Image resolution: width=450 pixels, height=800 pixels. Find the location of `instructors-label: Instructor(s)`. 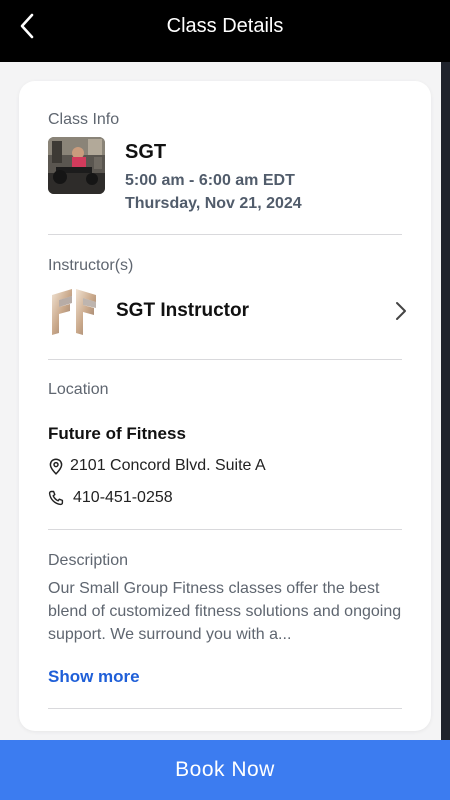

instructors-label: Instructor(s) is located at coordinates (91, 265).